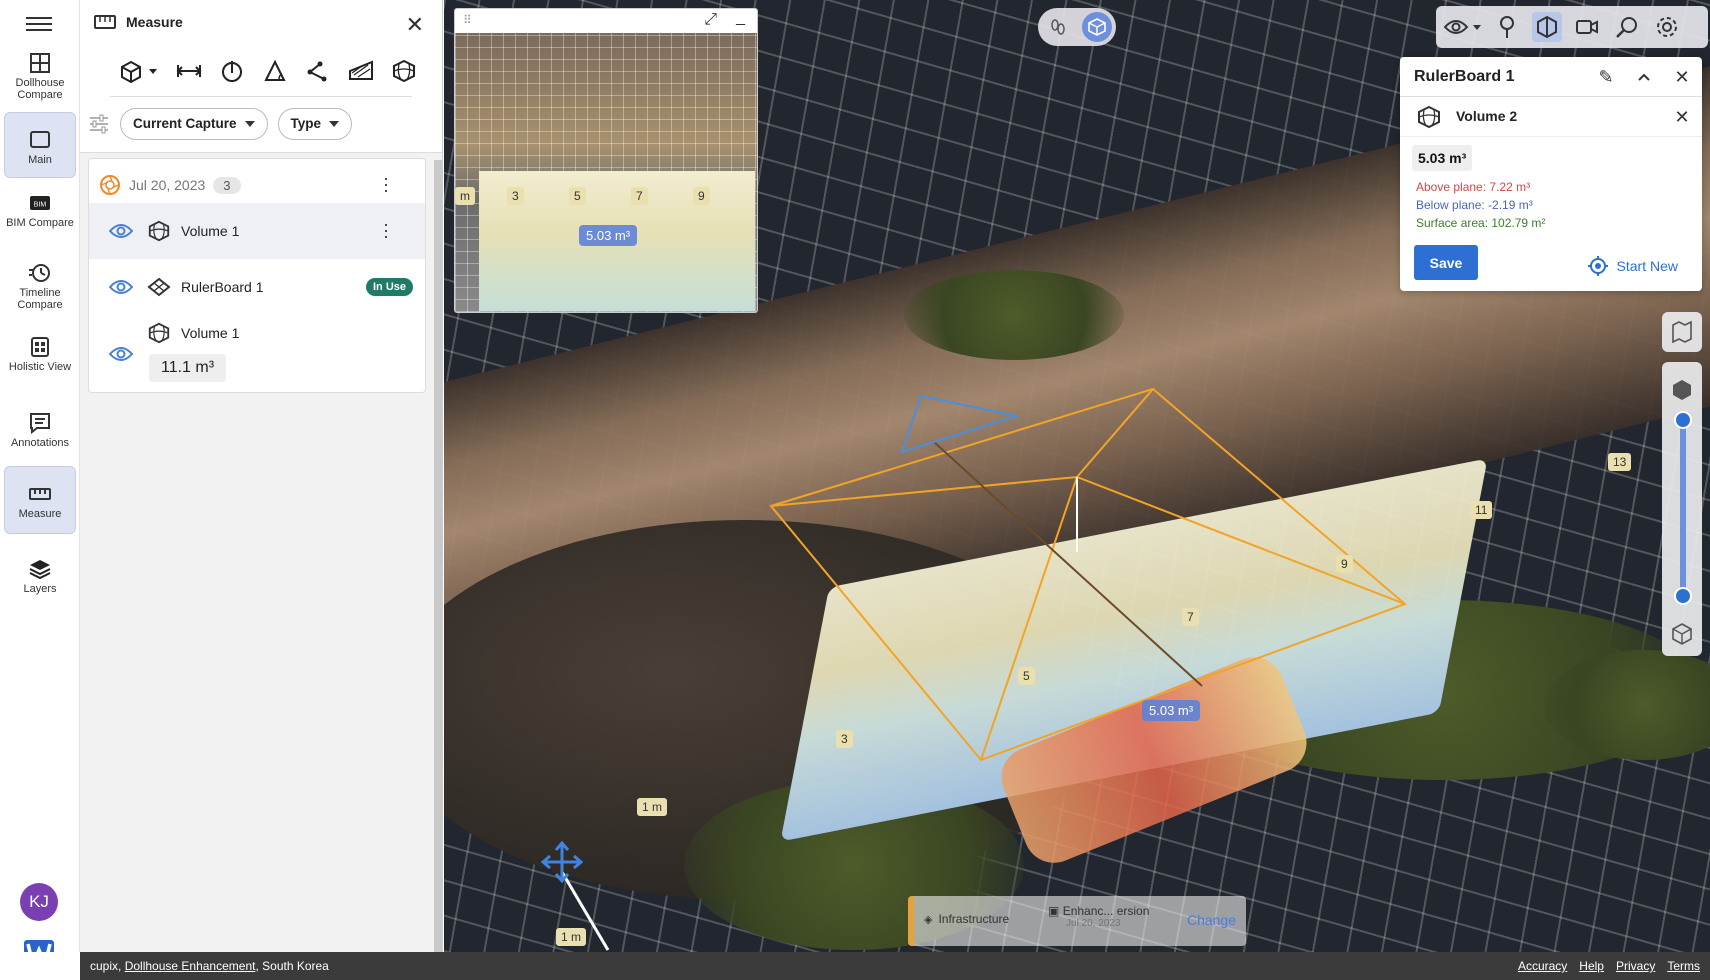 Image resolution: width=1710 pixels, height=980 pixels. I want to click on nav-bim-compare: BIM BIM Compare, so click(40, 220).